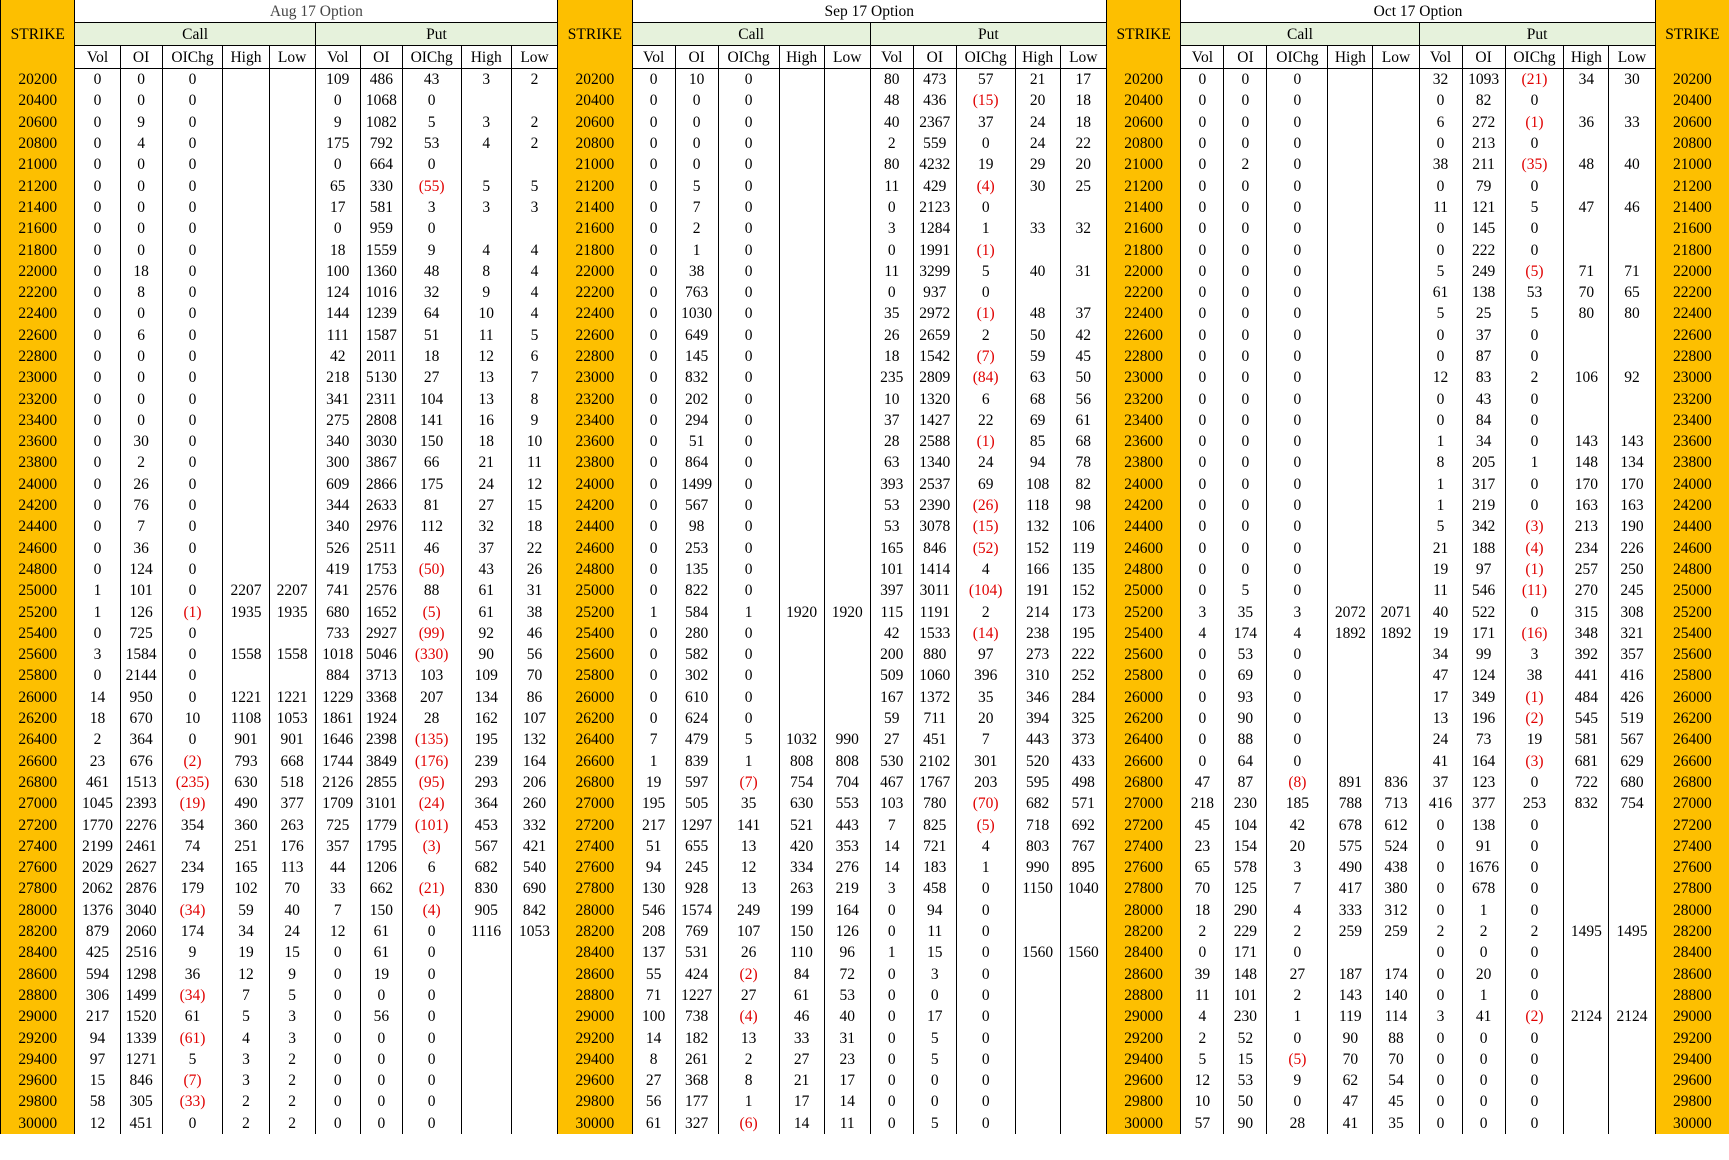 The image size is (1729, 1160). Describe the element at coordinates (1632, 79) in the screenshot. I see `cell-low: 30` at that location.